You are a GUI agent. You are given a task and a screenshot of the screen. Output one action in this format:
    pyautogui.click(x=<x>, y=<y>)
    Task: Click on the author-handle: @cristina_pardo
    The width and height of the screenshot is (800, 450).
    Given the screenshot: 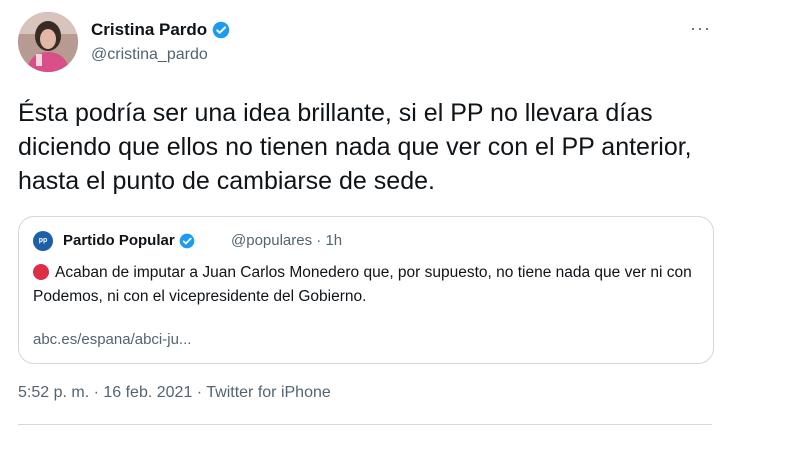 What is the action you would take?
    pyautogui.click(x=149, y=55)
    